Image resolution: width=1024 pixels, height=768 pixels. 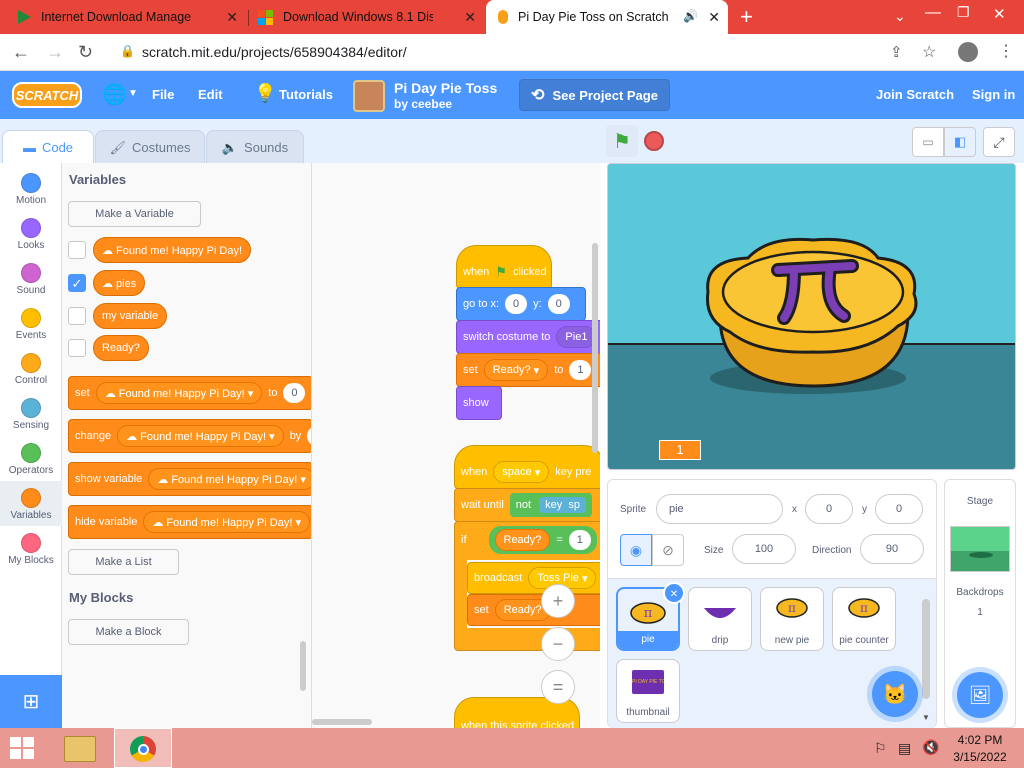 I want to click on palette-scrollbar, so click(x=303, y=666).